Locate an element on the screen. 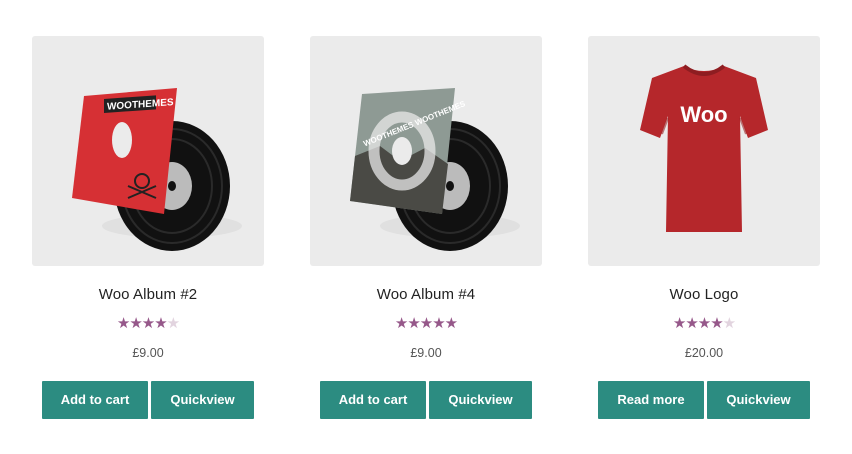  product-price: £20.00 is located at coordinates (704, 353).